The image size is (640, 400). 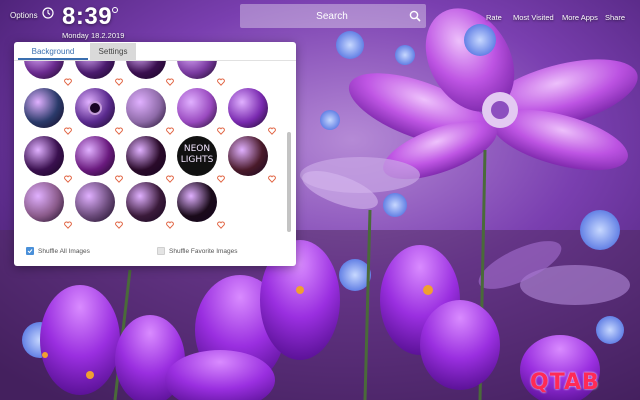 What do you see at coordinates (155, 51) in the screenshot?
I see `panel-tabs: Background Settings` at bounding box center [155, 51].